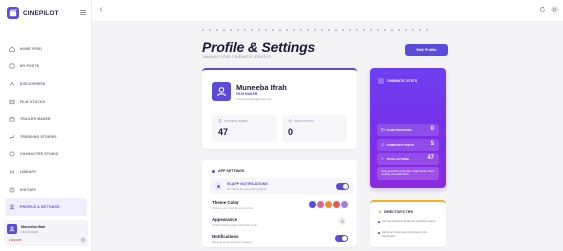 The width and height of the screenshot is (563, 251). Describe the element at coordinates (315, 30) in the screenshot. I see `decorative-dots` at that location.